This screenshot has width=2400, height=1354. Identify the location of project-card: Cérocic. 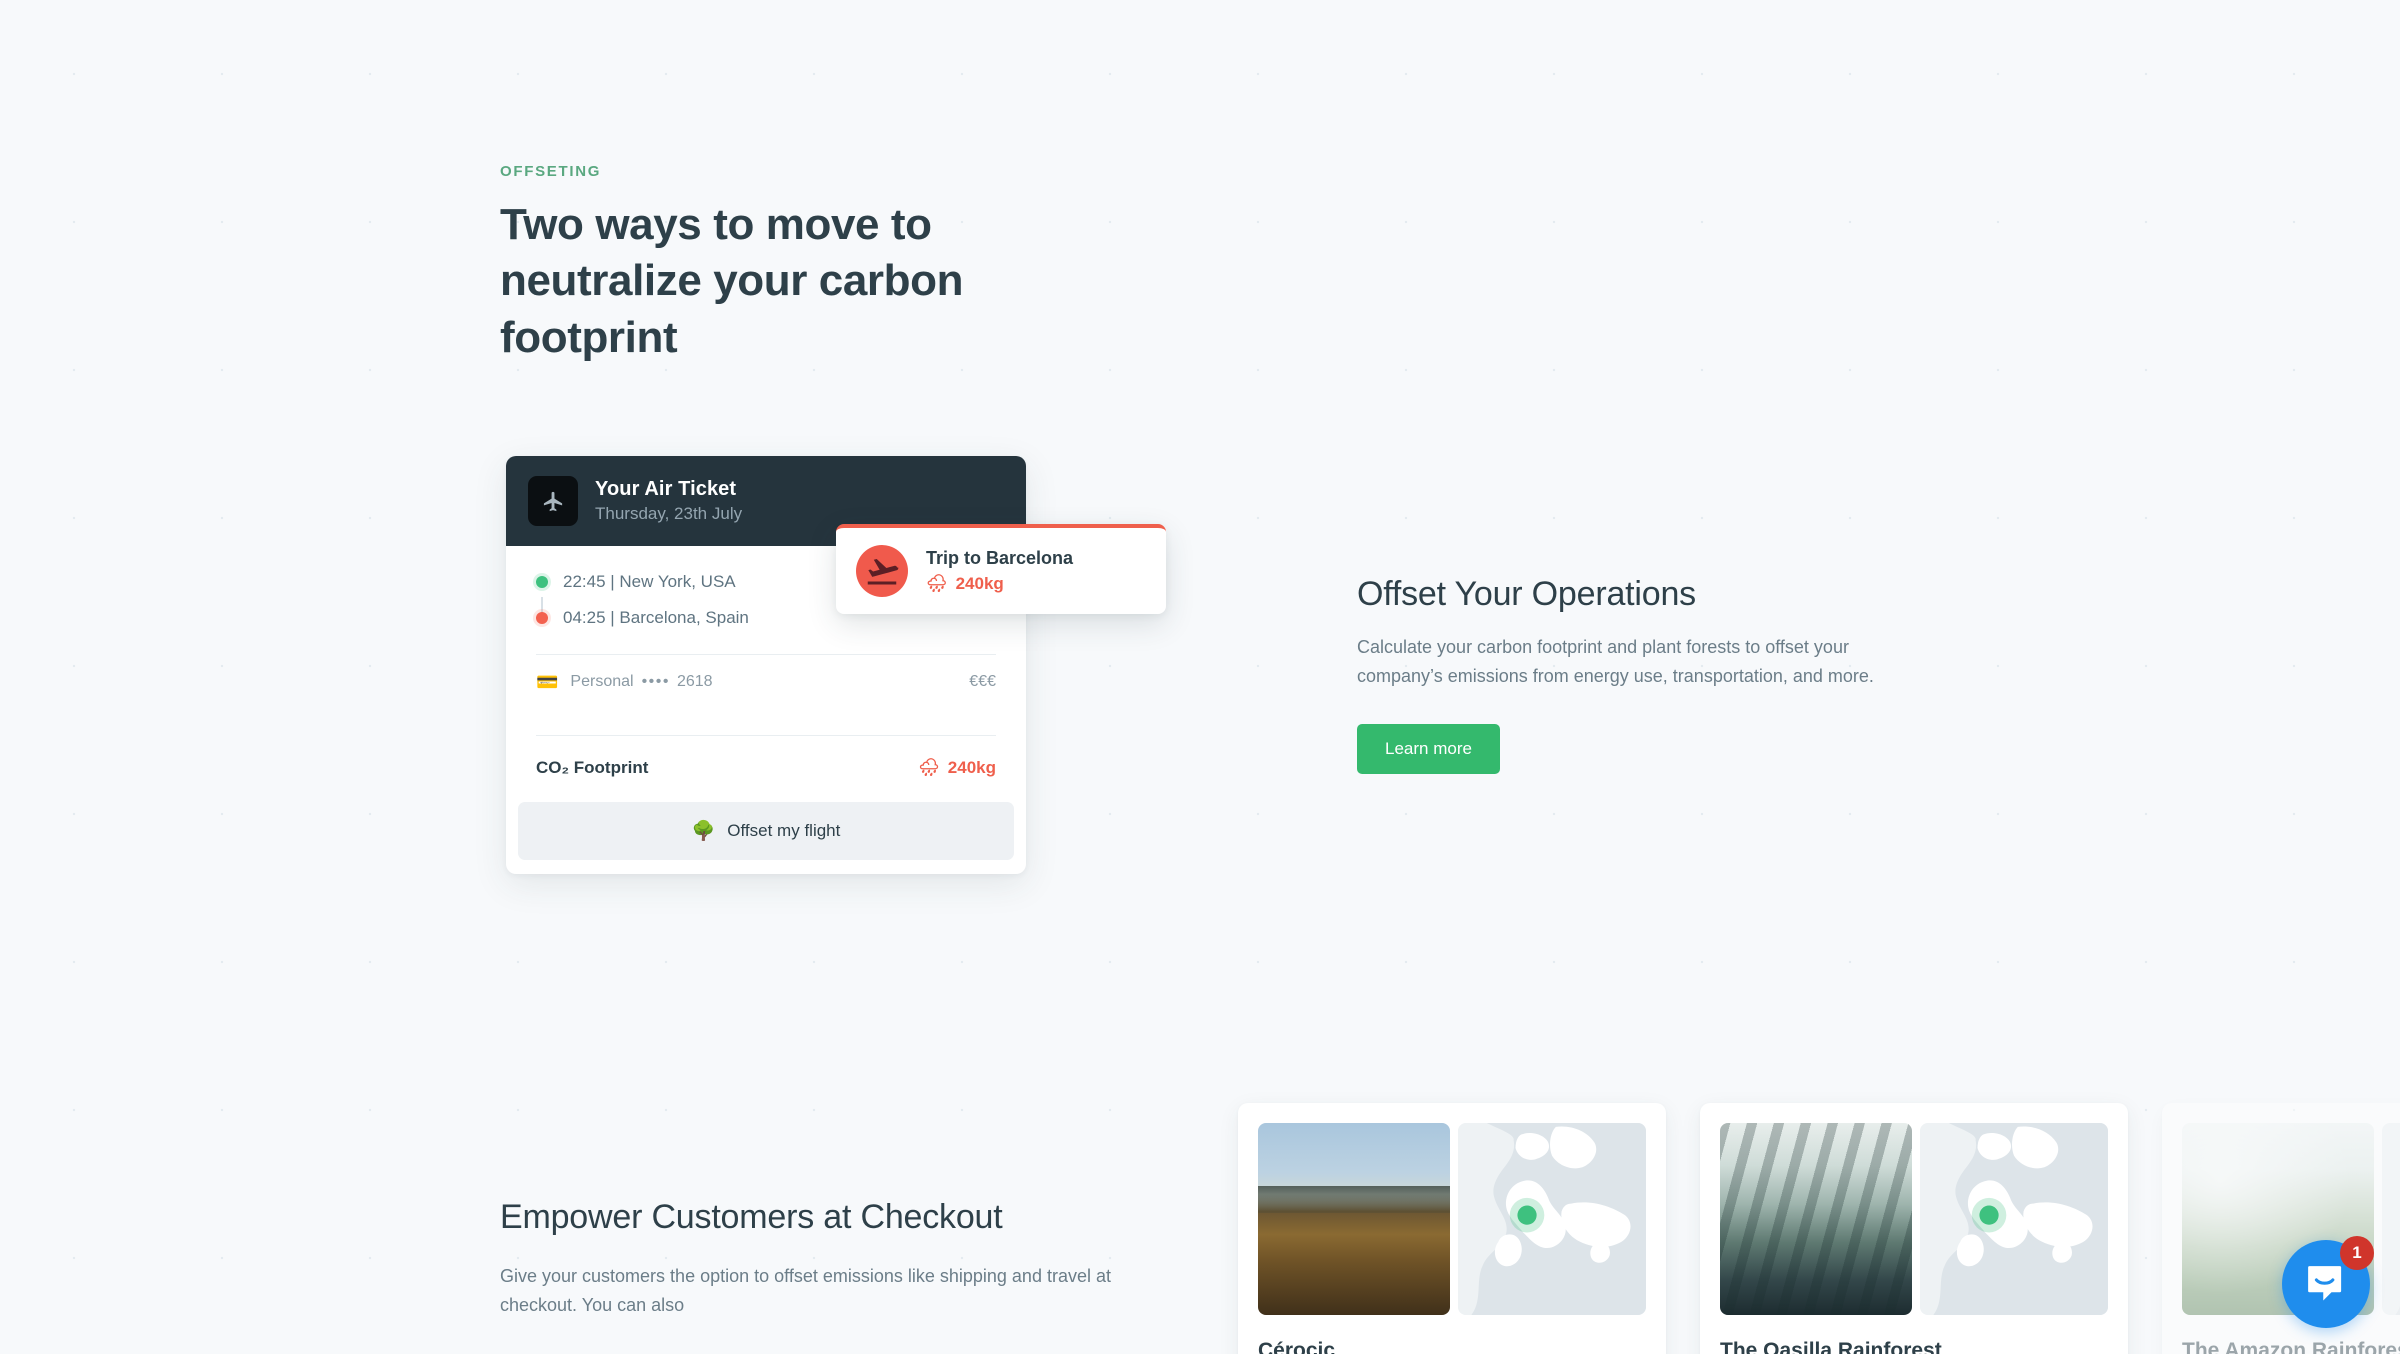
(1452, 1228).